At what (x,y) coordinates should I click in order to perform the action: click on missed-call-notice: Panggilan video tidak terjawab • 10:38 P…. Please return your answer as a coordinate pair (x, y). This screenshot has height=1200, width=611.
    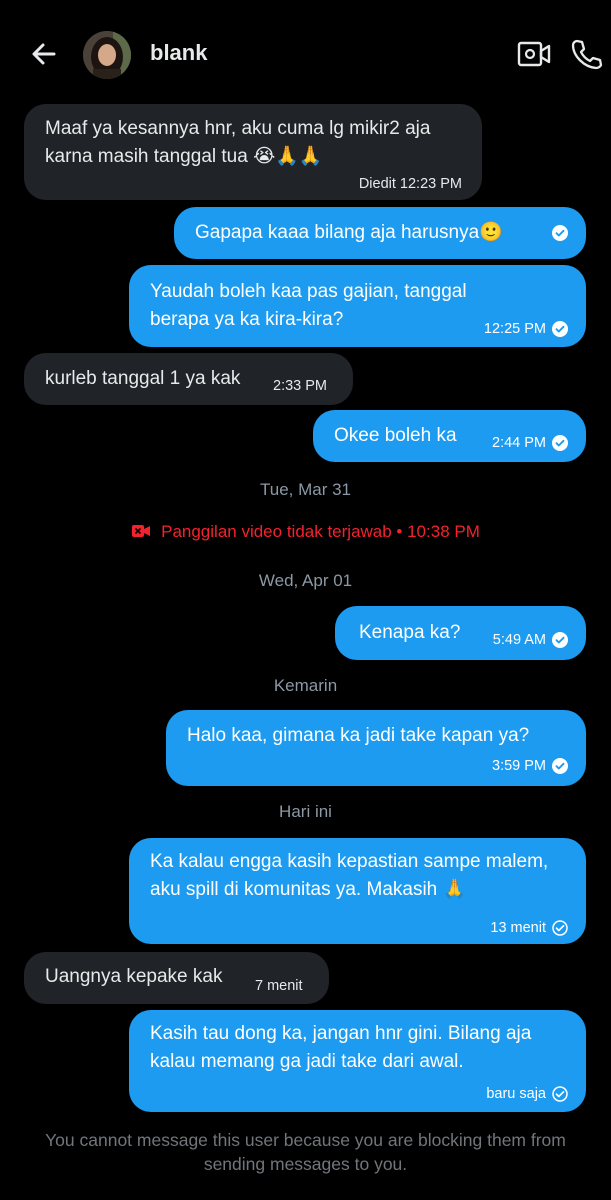
    Looking at the image, I should click on (305, 532).